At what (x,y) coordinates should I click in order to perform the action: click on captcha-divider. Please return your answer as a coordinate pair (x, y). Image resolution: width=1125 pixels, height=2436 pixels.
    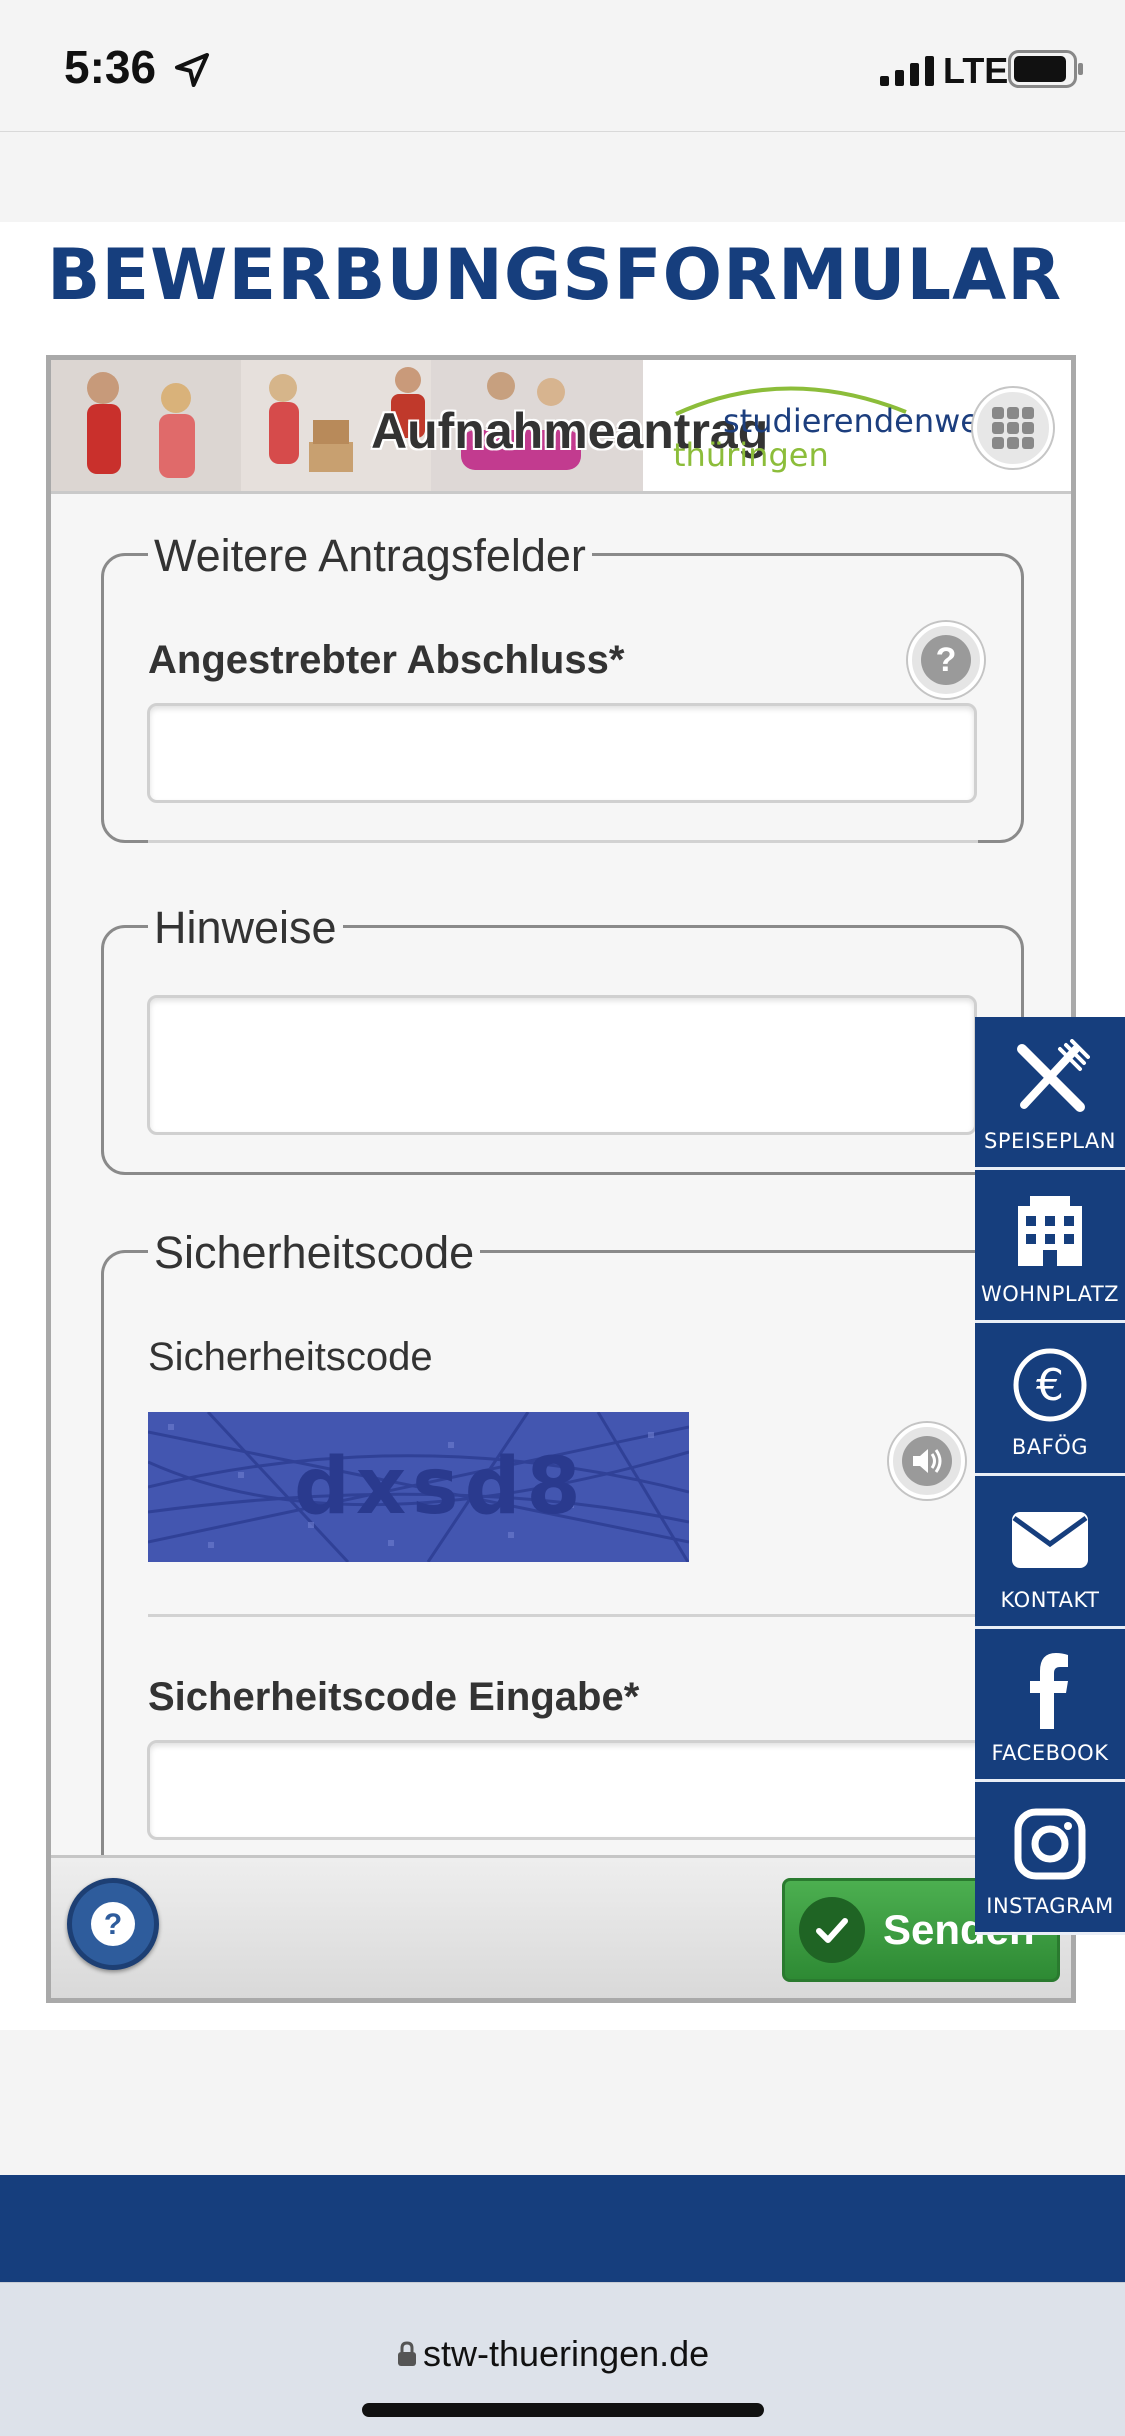
    Looking at the image, I should click on (609, 1615).